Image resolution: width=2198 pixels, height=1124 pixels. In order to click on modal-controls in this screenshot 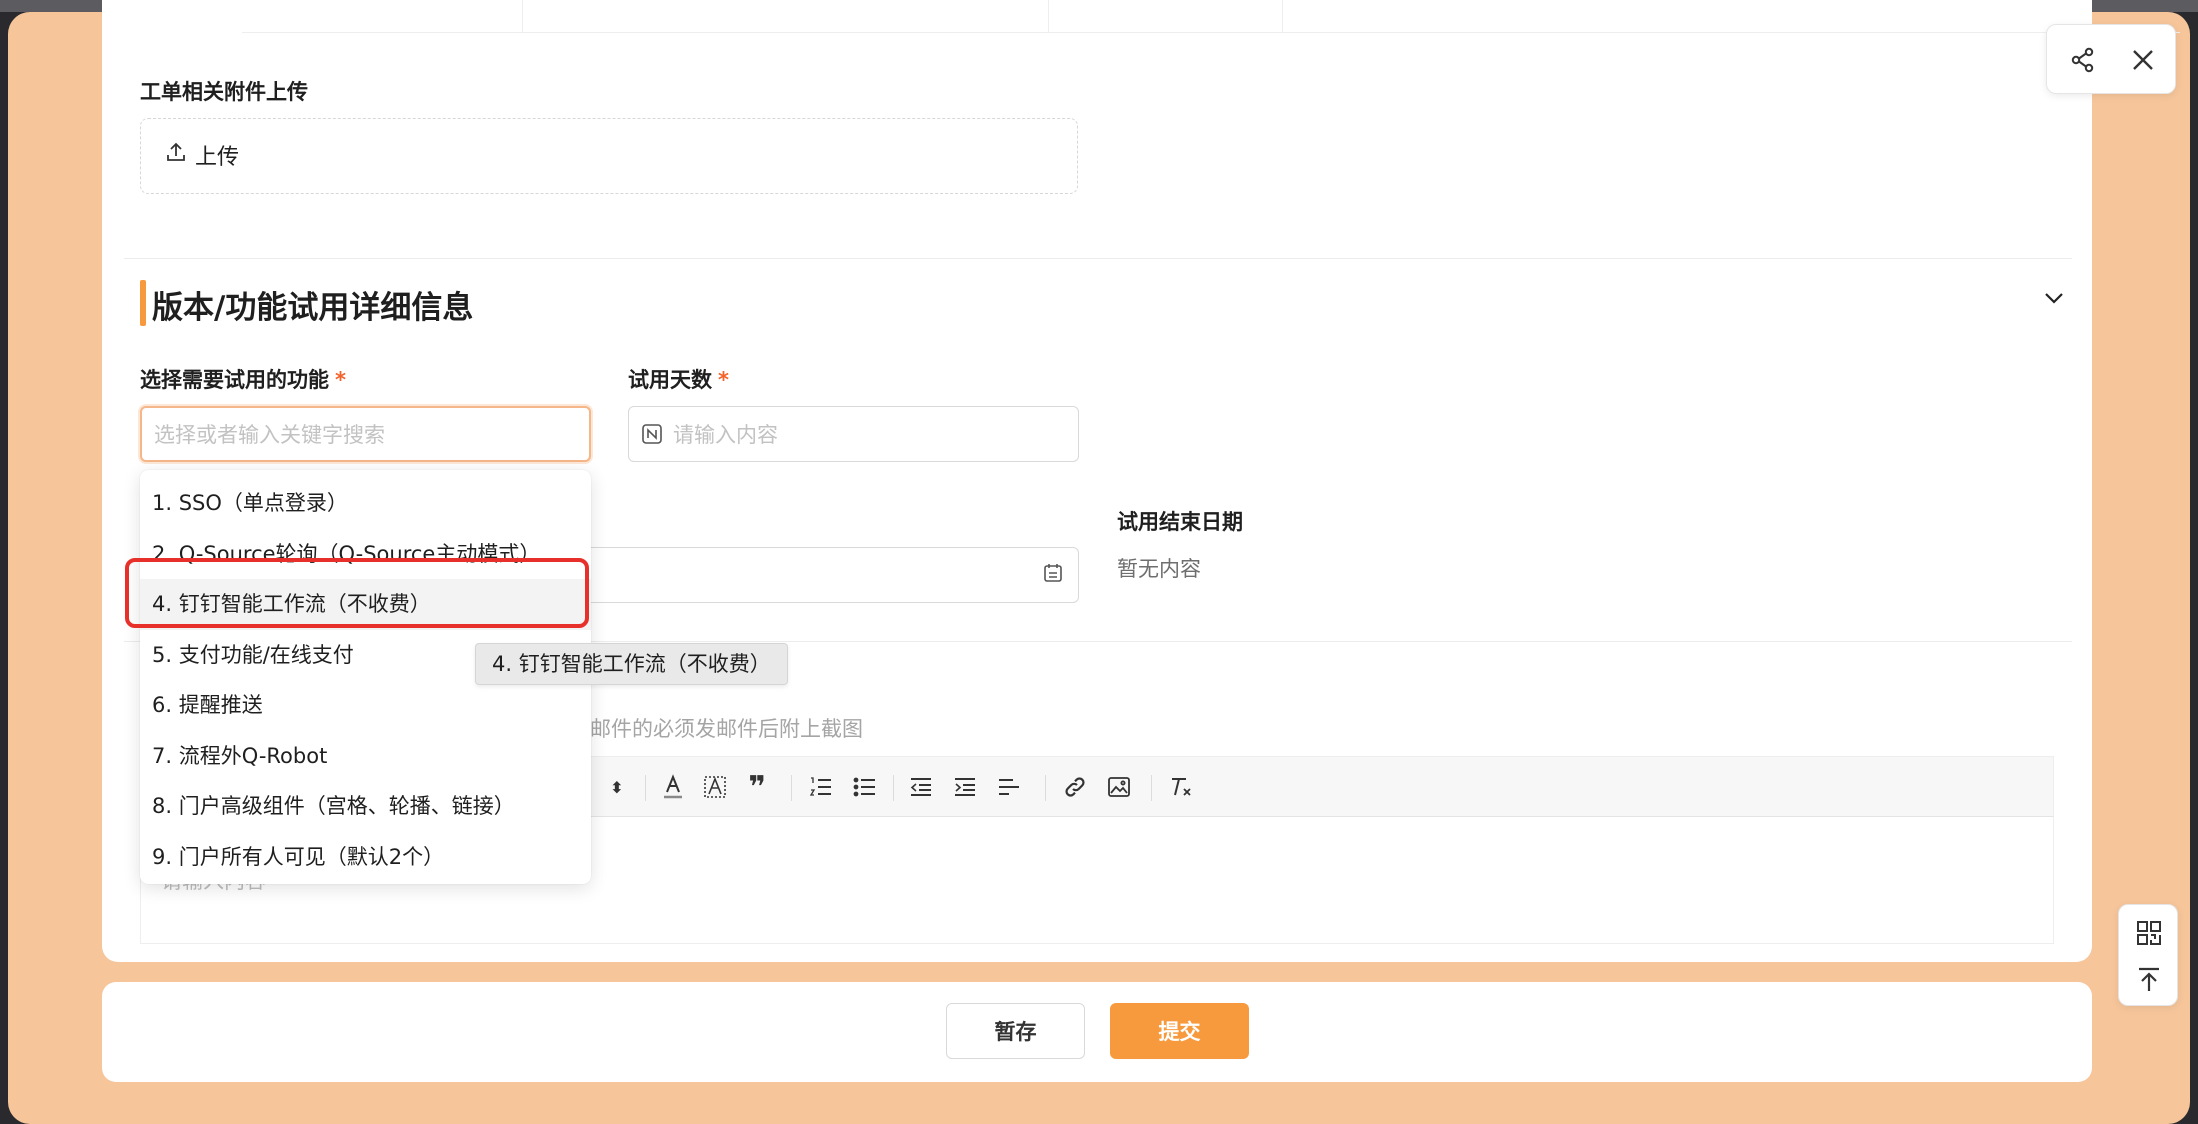, I will do `click(2111, 59)`.